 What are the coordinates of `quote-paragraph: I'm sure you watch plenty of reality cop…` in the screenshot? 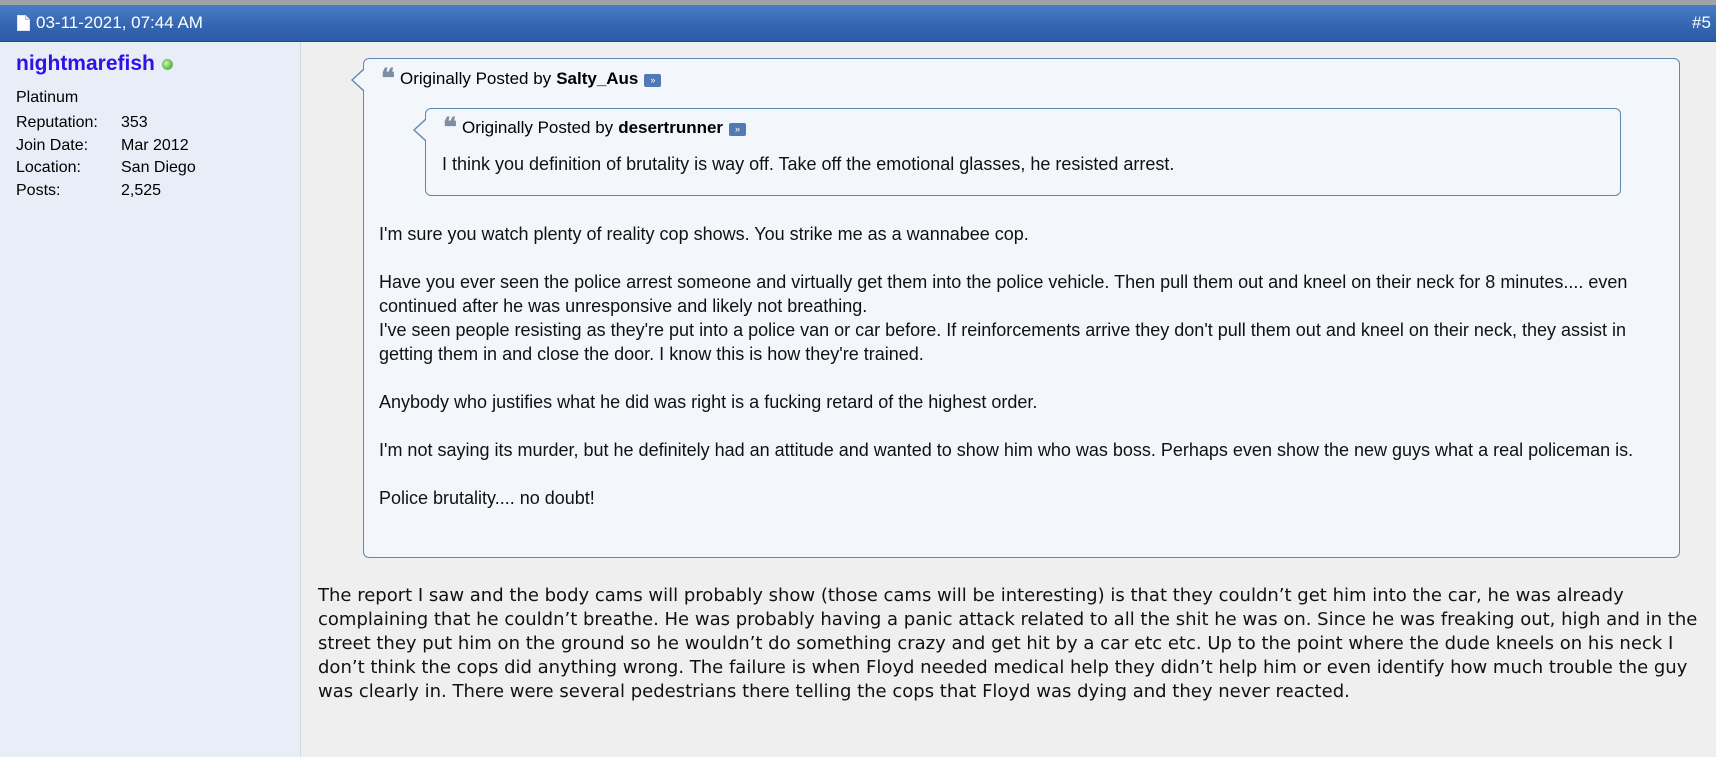 It's located at (704, 234).